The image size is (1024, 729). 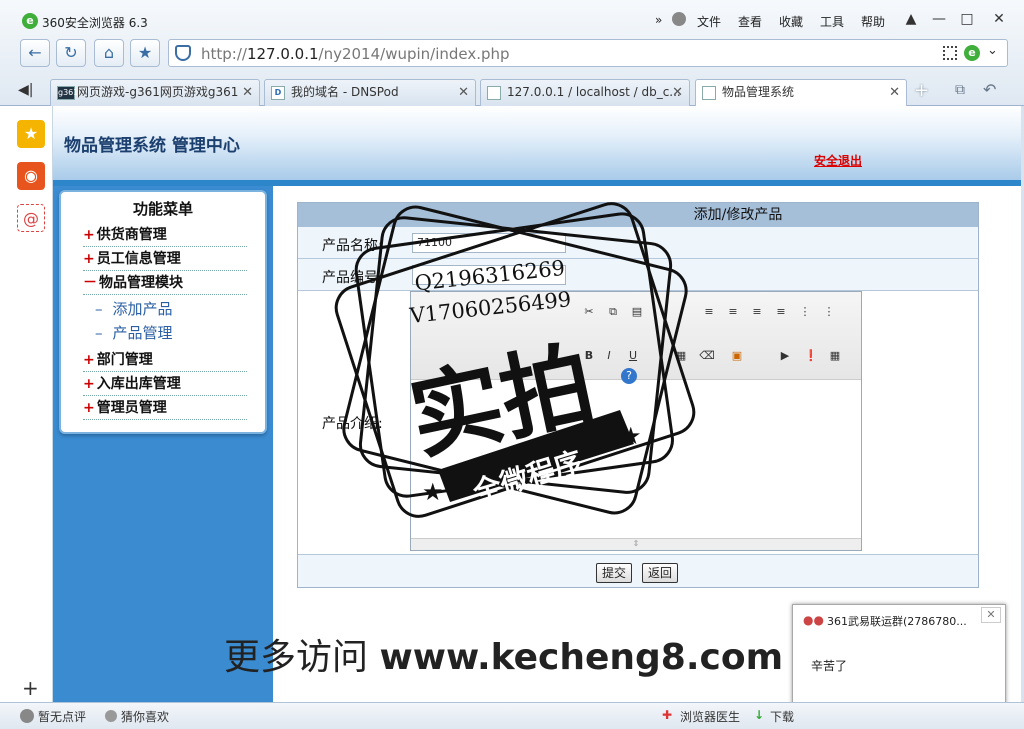 I want to click on add-sidebar-icon: +, so click(x=30, y=688).